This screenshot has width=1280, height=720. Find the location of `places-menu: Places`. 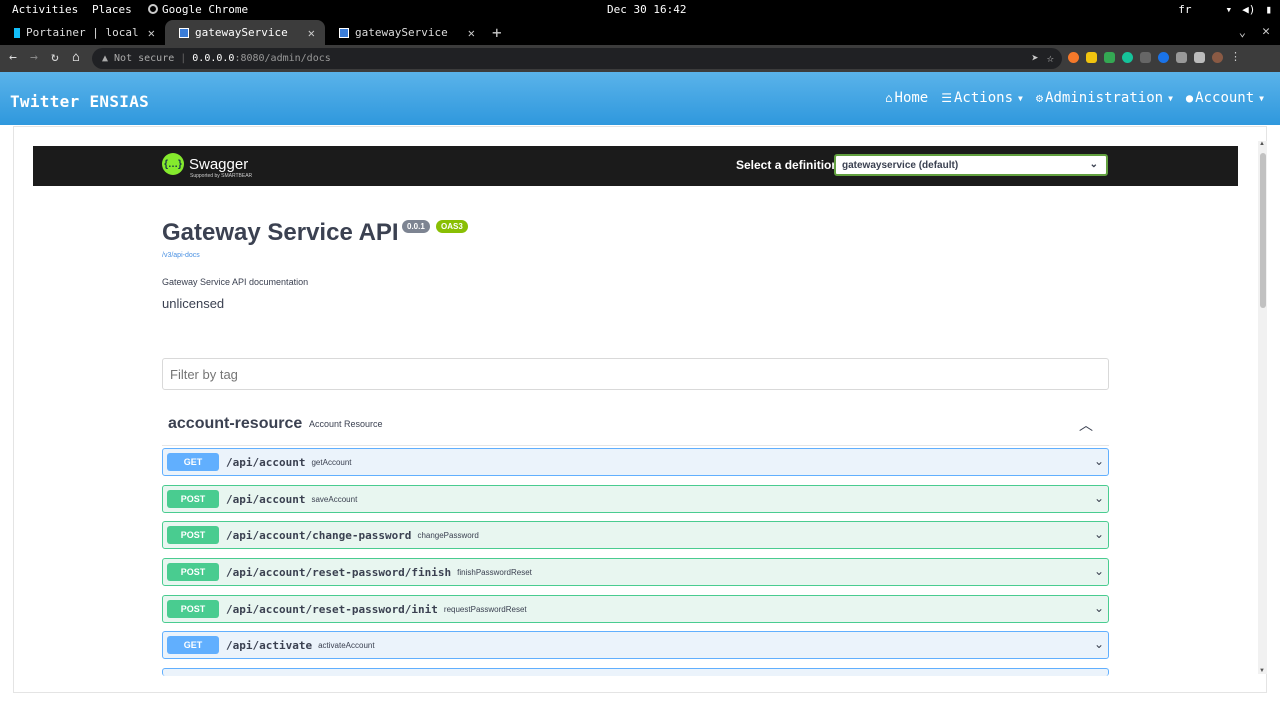

places-menu: Places is located at coordinates (112, 9).